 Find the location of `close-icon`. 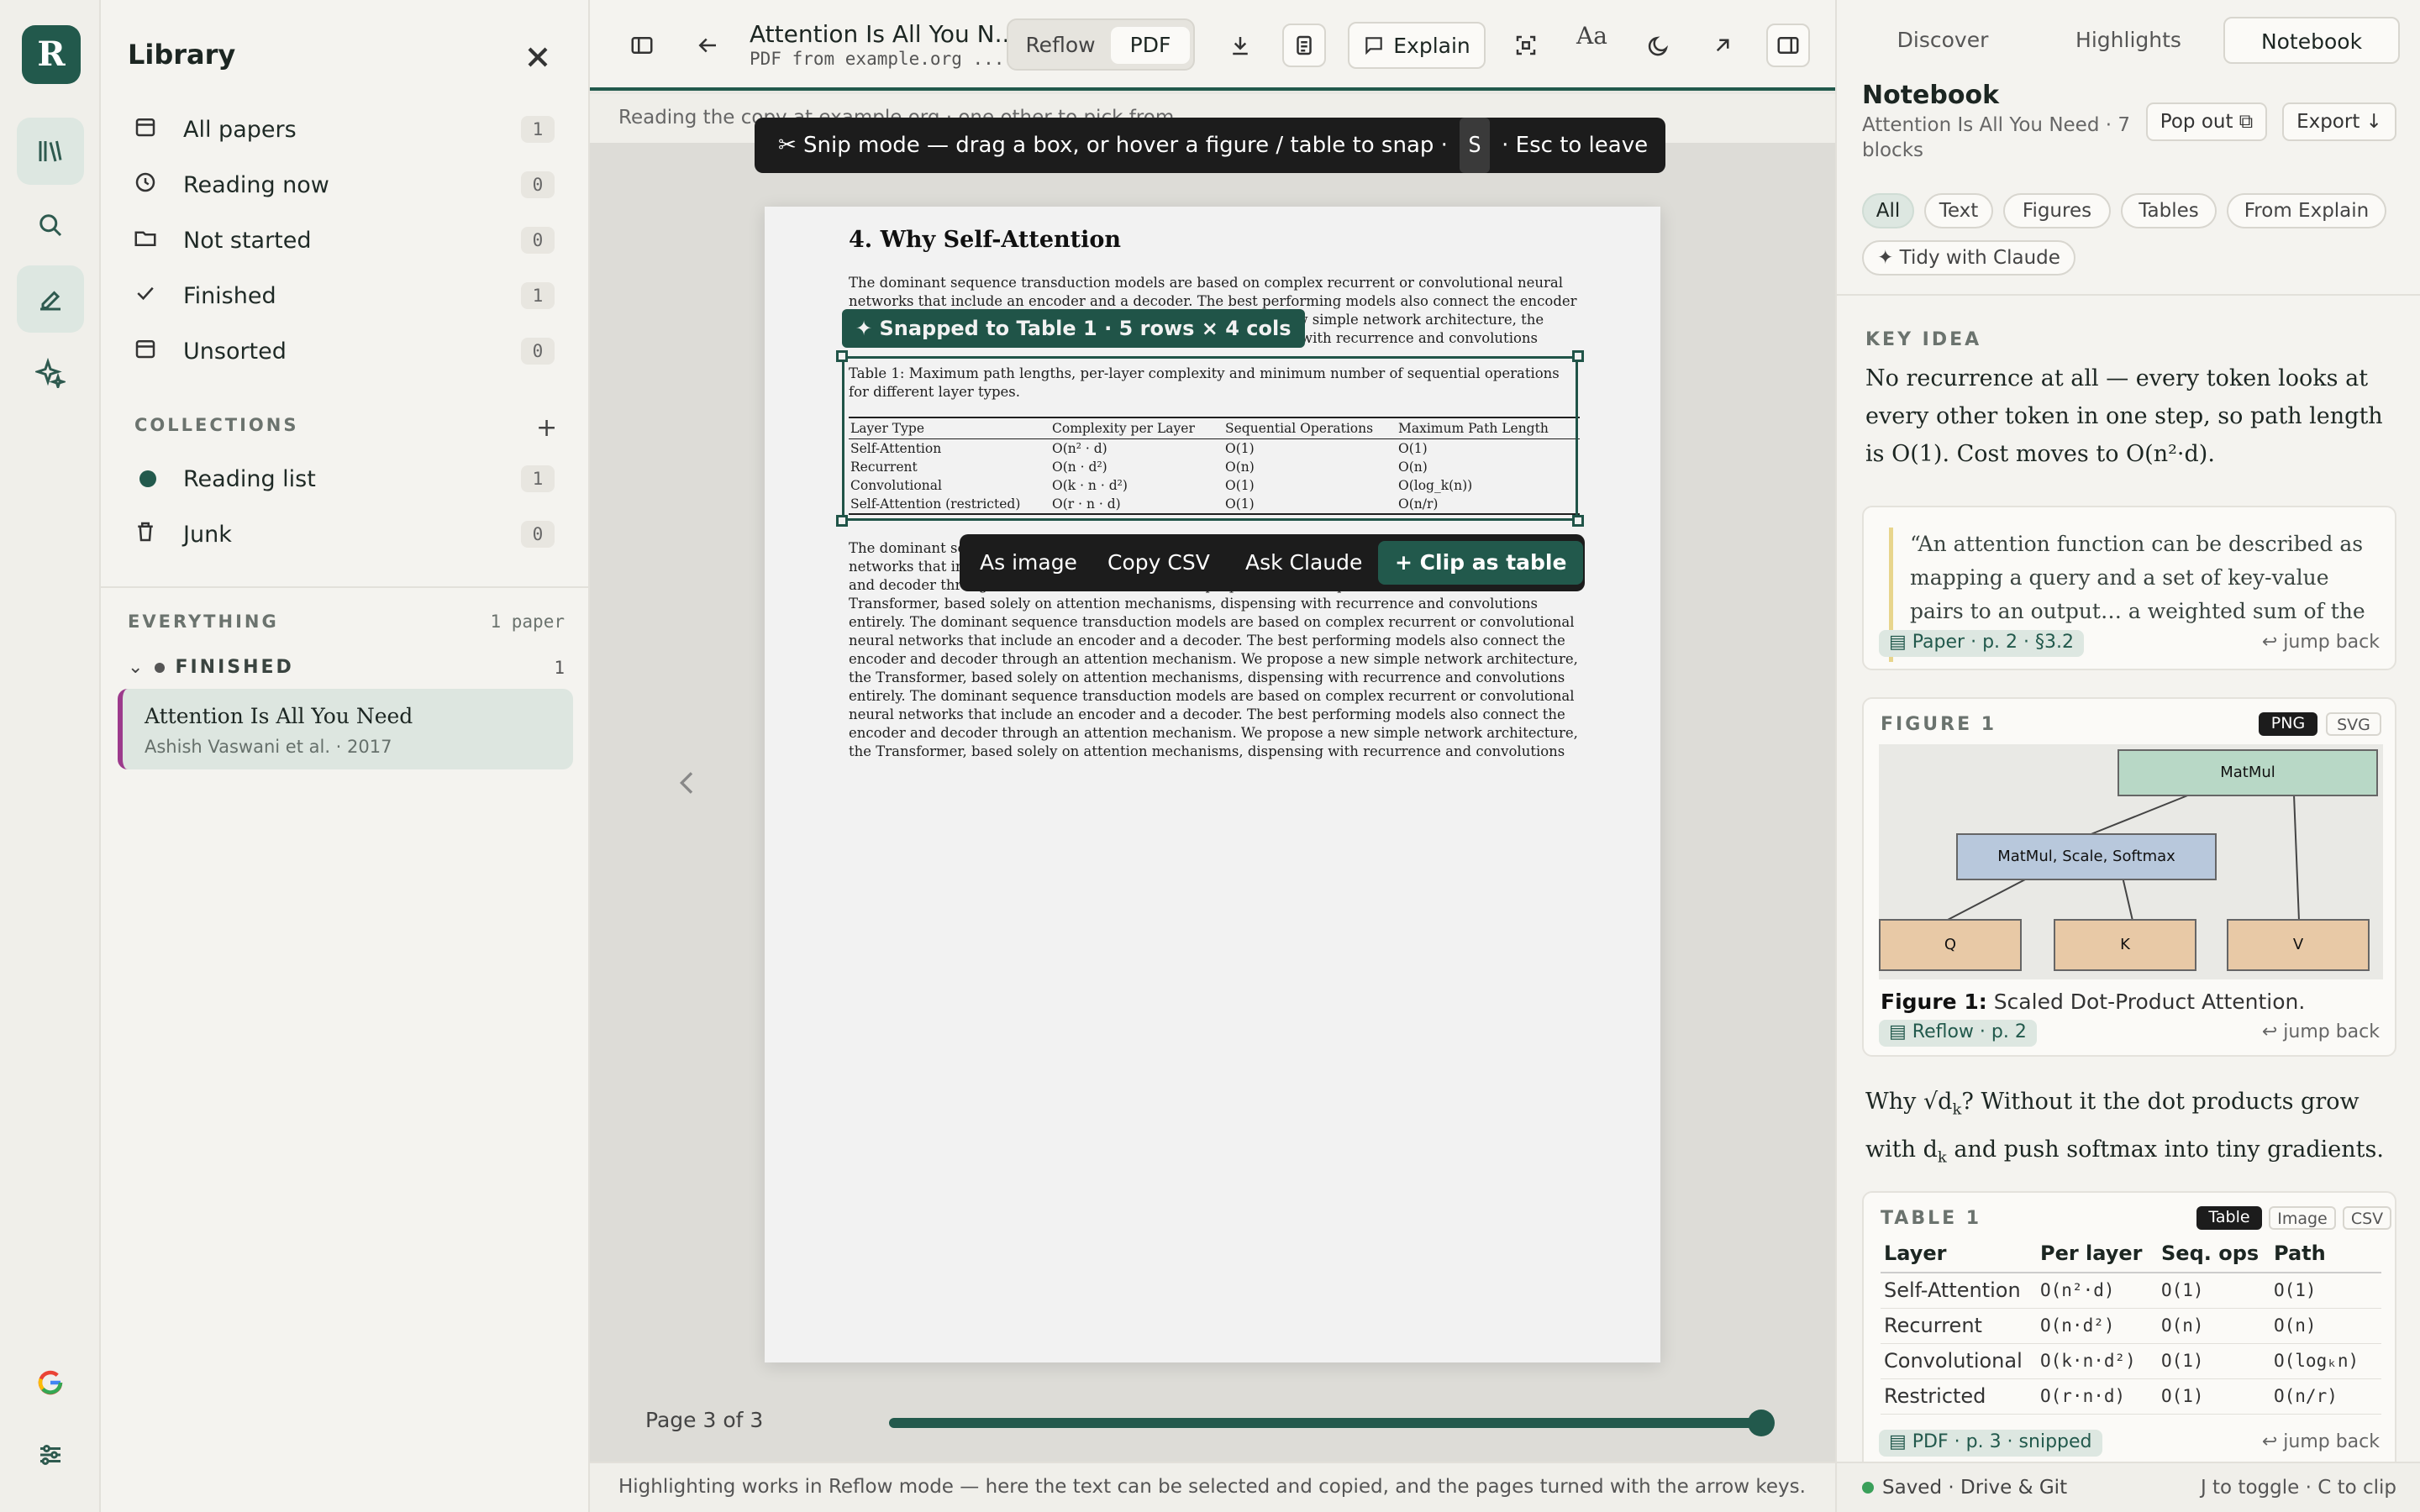

close-icon is located at coordinates (538, 57).